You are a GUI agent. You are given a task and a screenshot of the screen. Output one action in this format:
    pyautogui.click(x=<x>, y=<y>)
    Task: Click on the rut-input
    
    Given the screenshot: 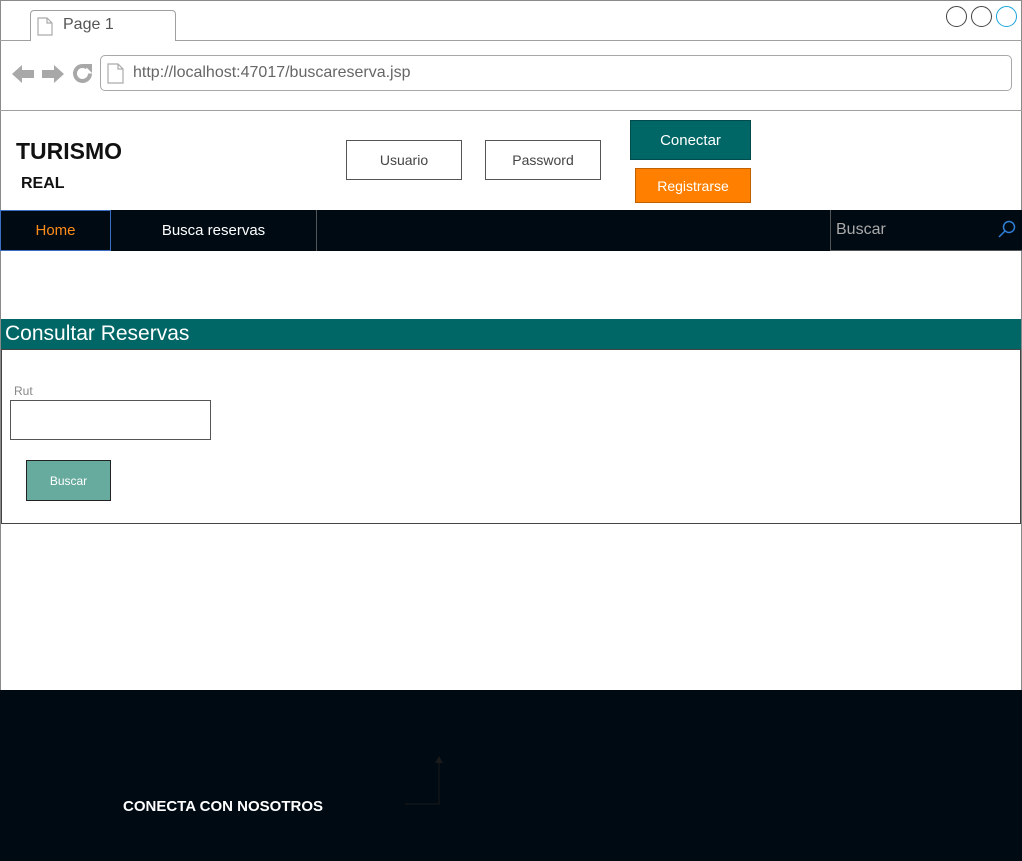 What is the action you would take?
    pyautogui.click(x=110, y=420)
    